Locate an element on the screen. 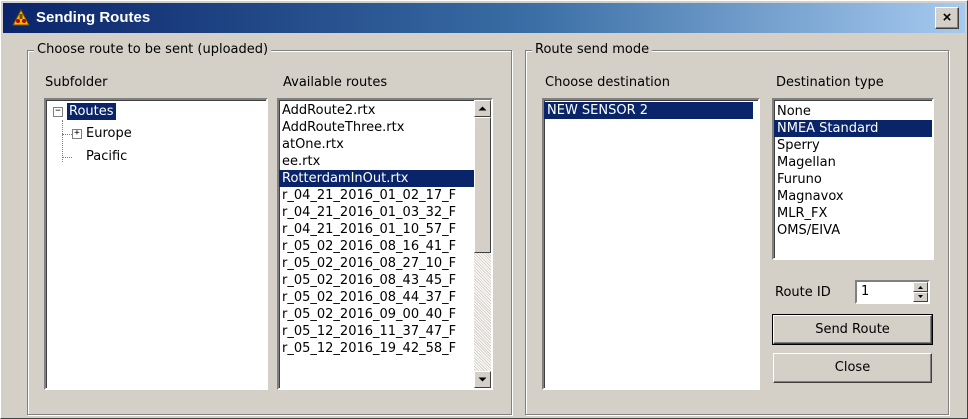  route-list-item: r_05_02_2016_08_44_37_F is located at coordinates (376, 297).